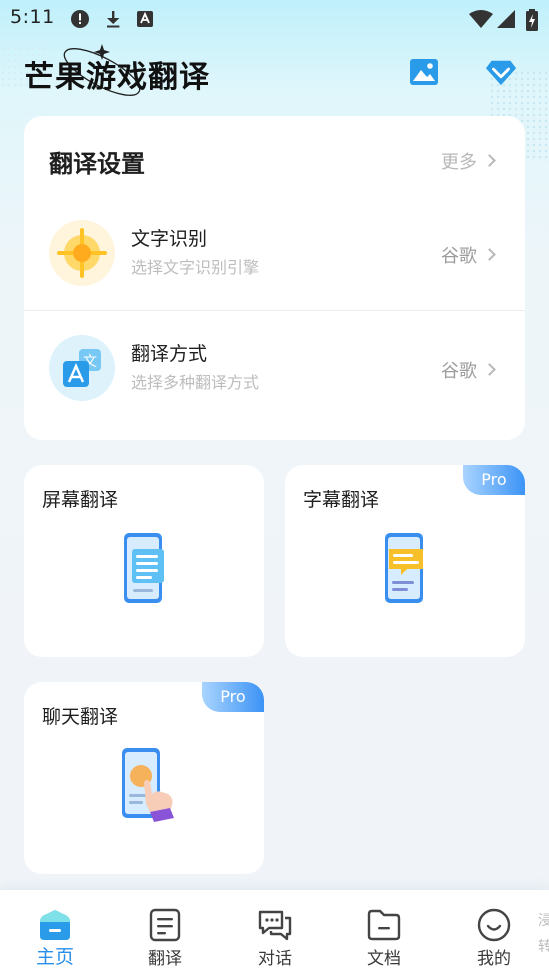 The image size is (549, 976). I want to click on translation-method-row: 文 翻译方式 选择多种翻译方式 谷歌, so click(274, 371).